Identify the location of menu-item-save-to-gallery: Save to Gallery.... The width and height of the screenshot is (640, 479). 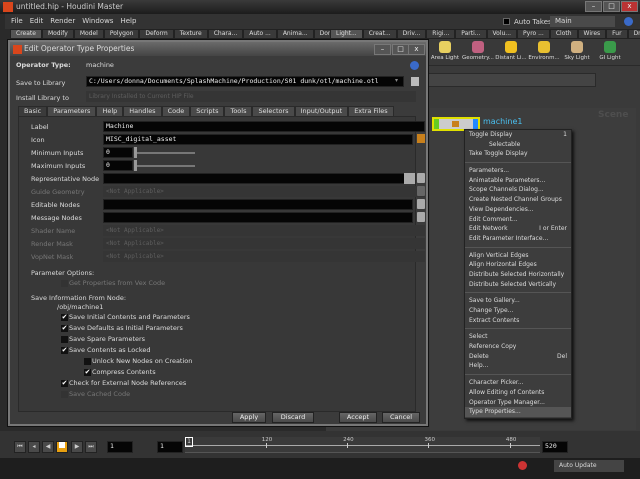
(518, 301).